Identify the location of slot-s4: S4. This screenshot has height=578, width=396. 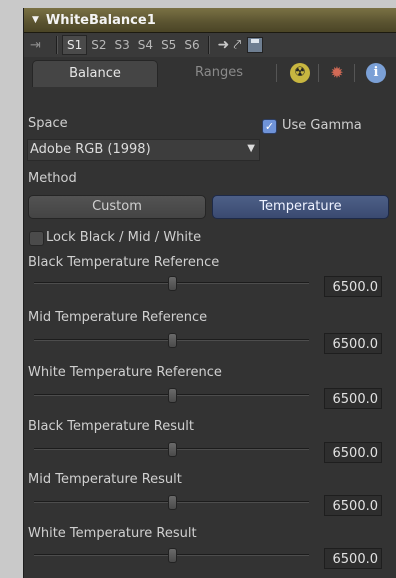
(145, 45).